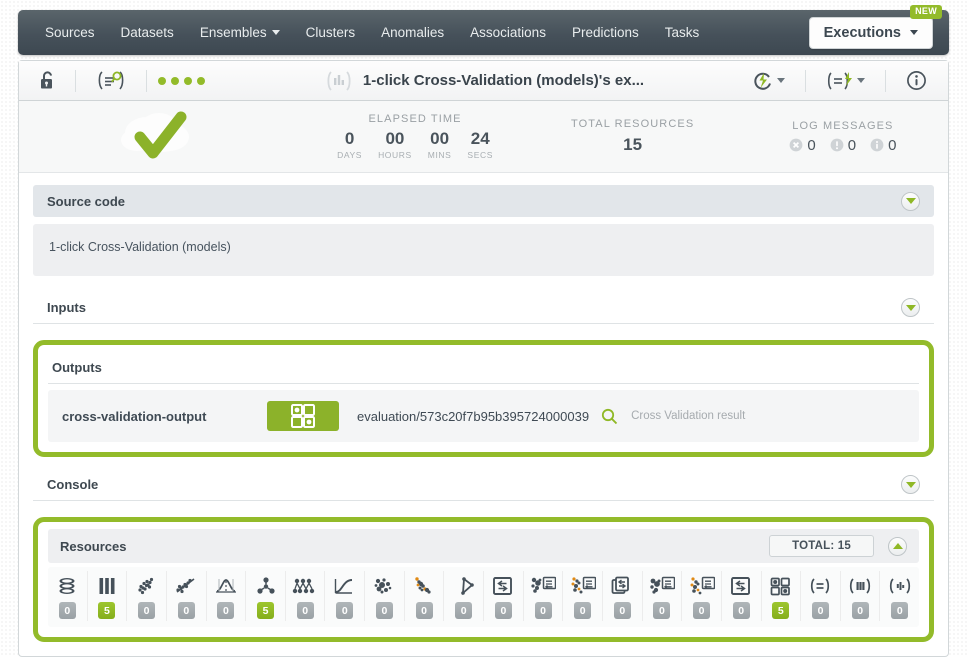 The width and height of the screenshot is (967, 657). I want to click on inputs-title: Inputs, so click(66, 307).